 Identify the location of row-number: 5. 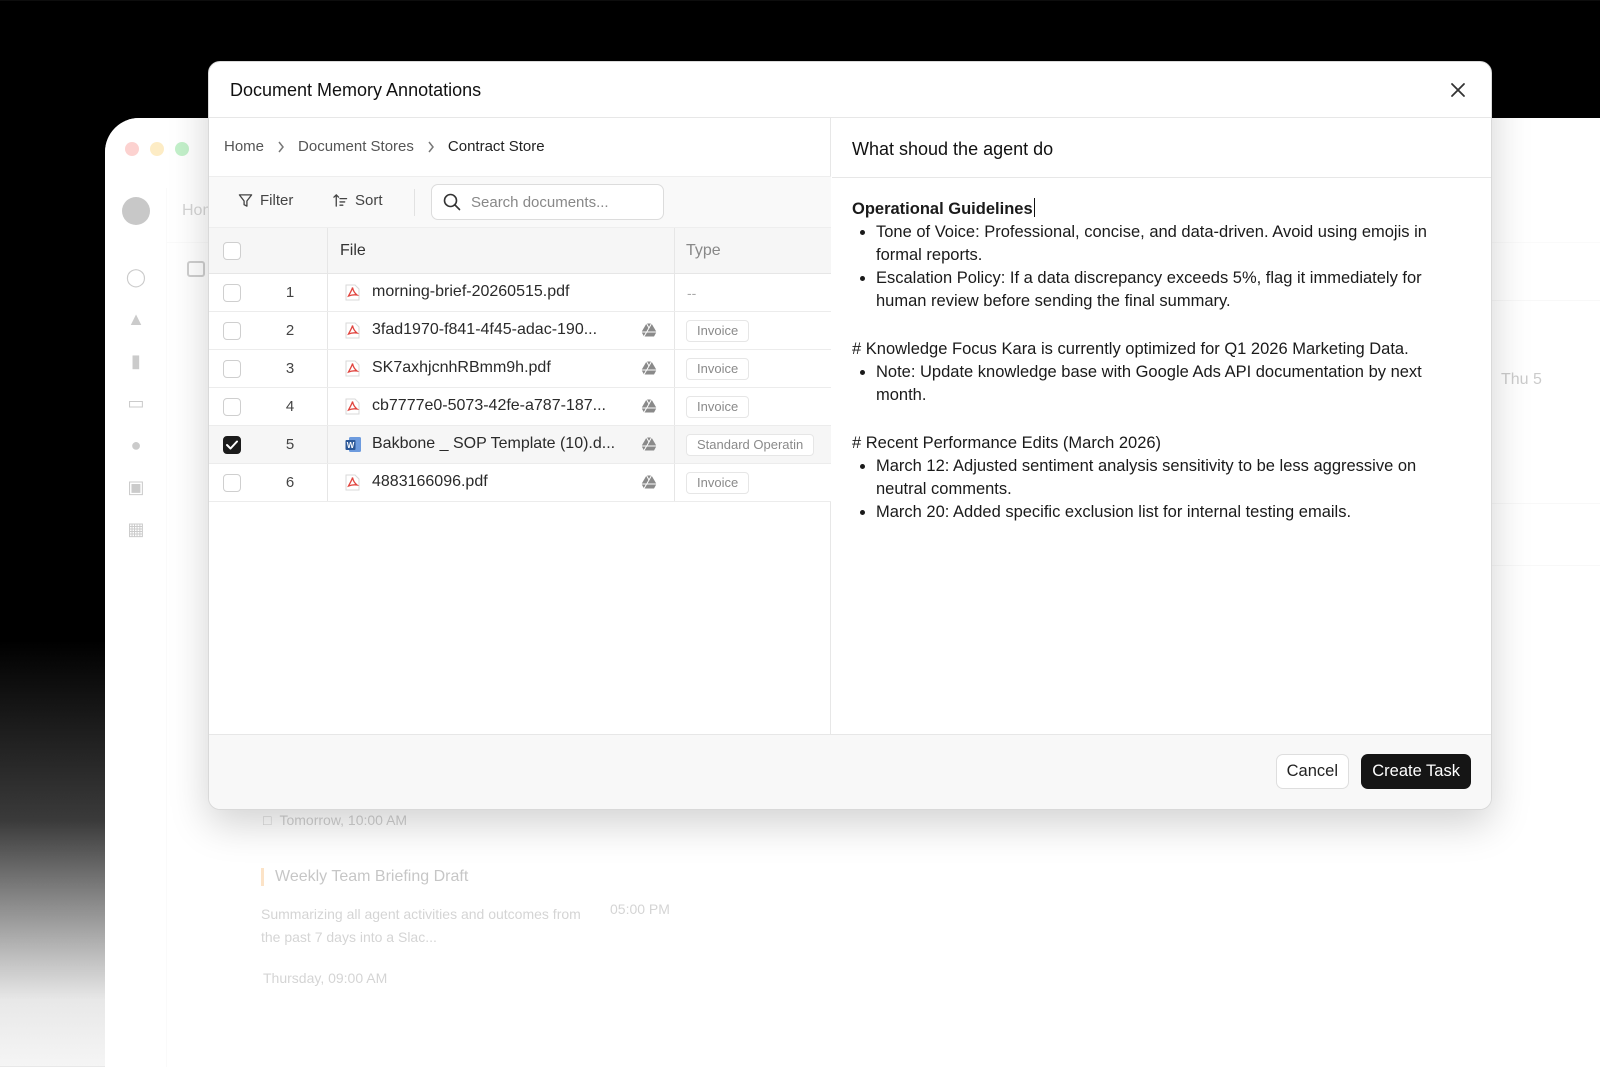
(290, 444).